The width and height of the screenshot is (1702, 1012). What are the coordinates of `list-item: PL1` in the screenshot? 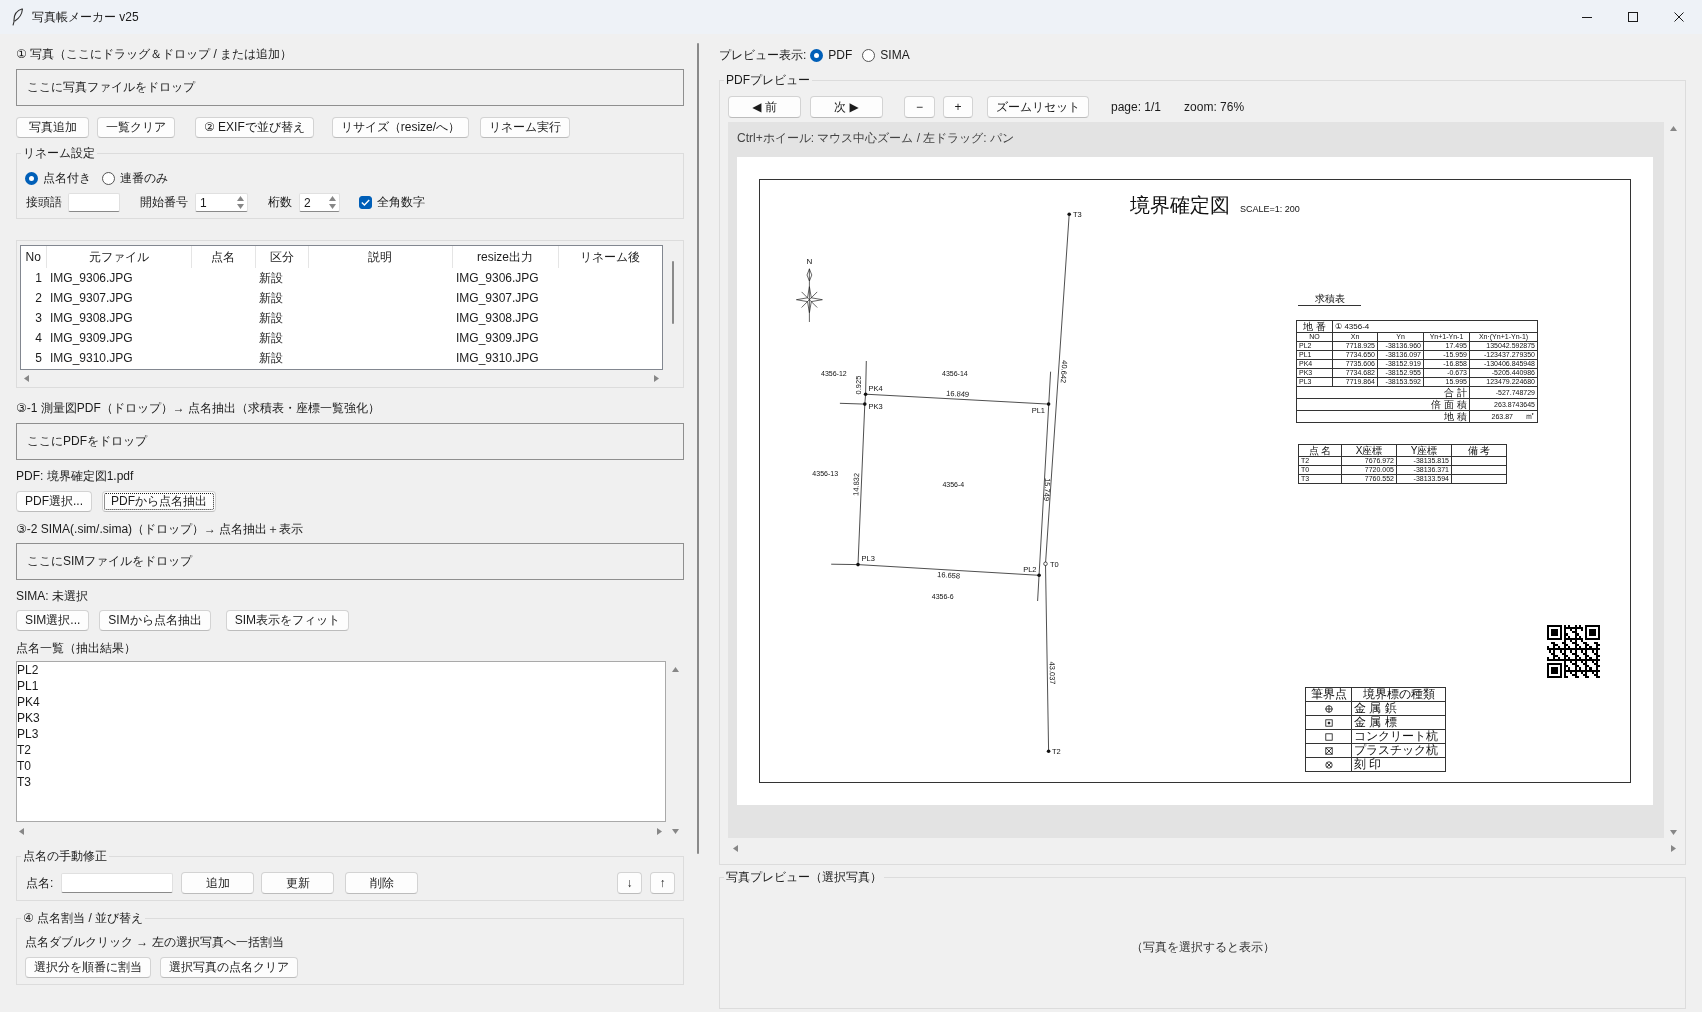 It's located at (341, 686).